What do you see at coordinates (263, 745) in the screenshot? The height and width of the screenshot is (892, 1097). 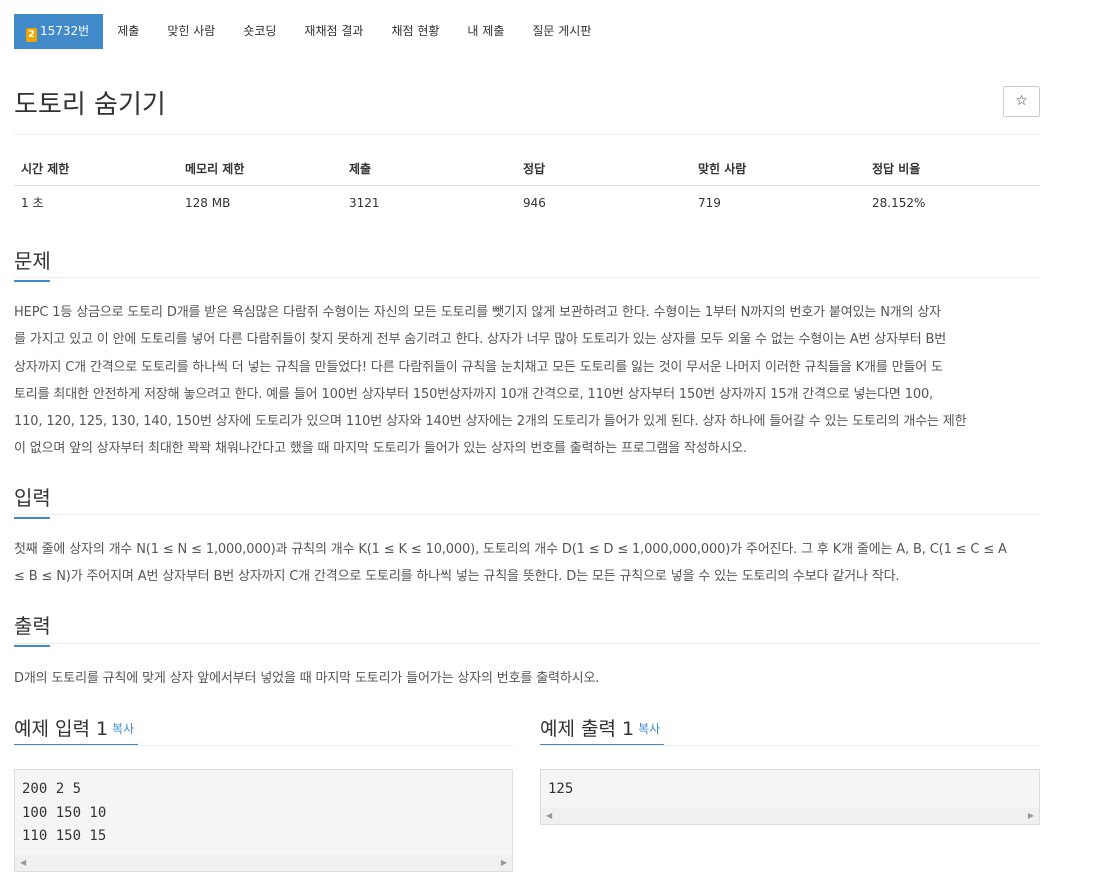 I see `sample-input-divider` at bounding box center [263, 745].